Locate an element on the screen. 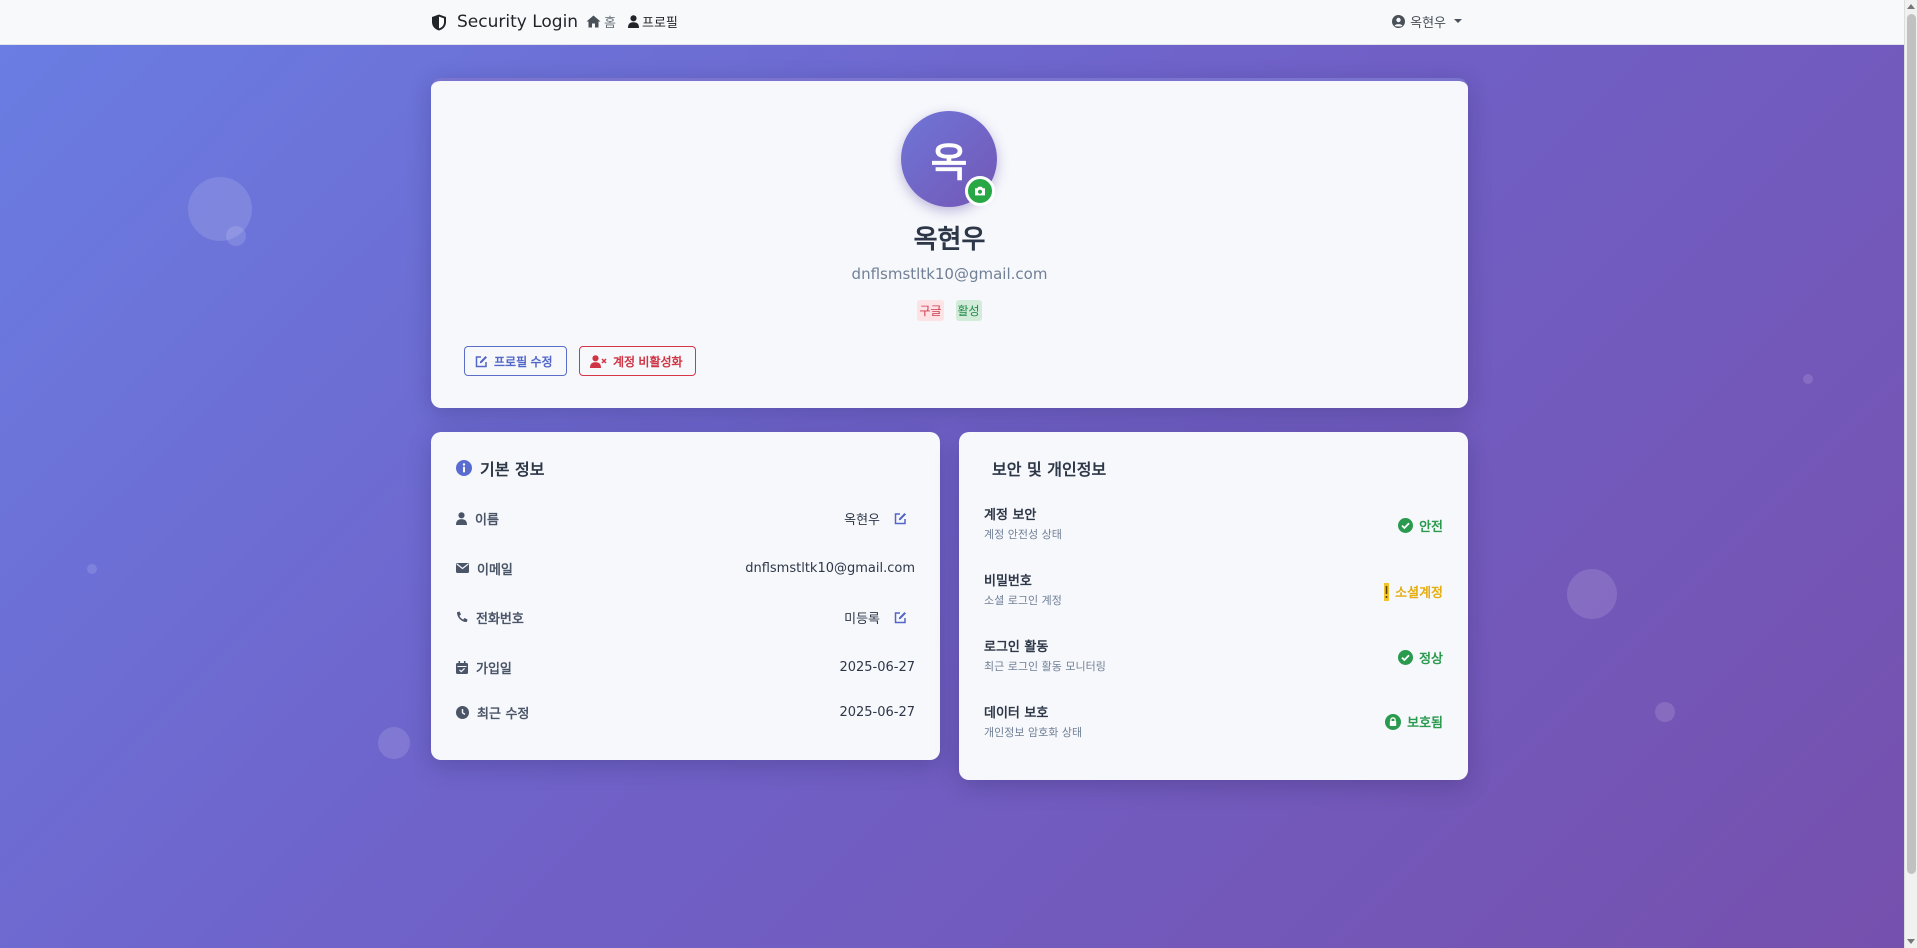  info-row-phone: 전화번호 미등록 is located at coordinates (685, 617).